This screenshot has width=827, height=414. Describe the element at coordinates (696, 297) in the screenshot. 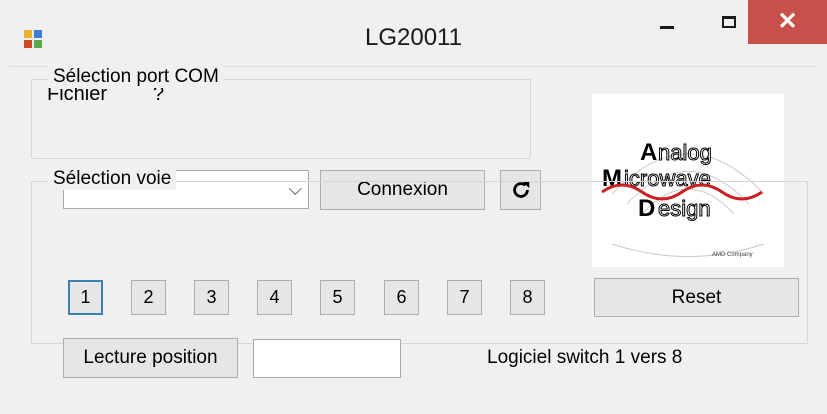

I see `reset-button: Reset` at that location.